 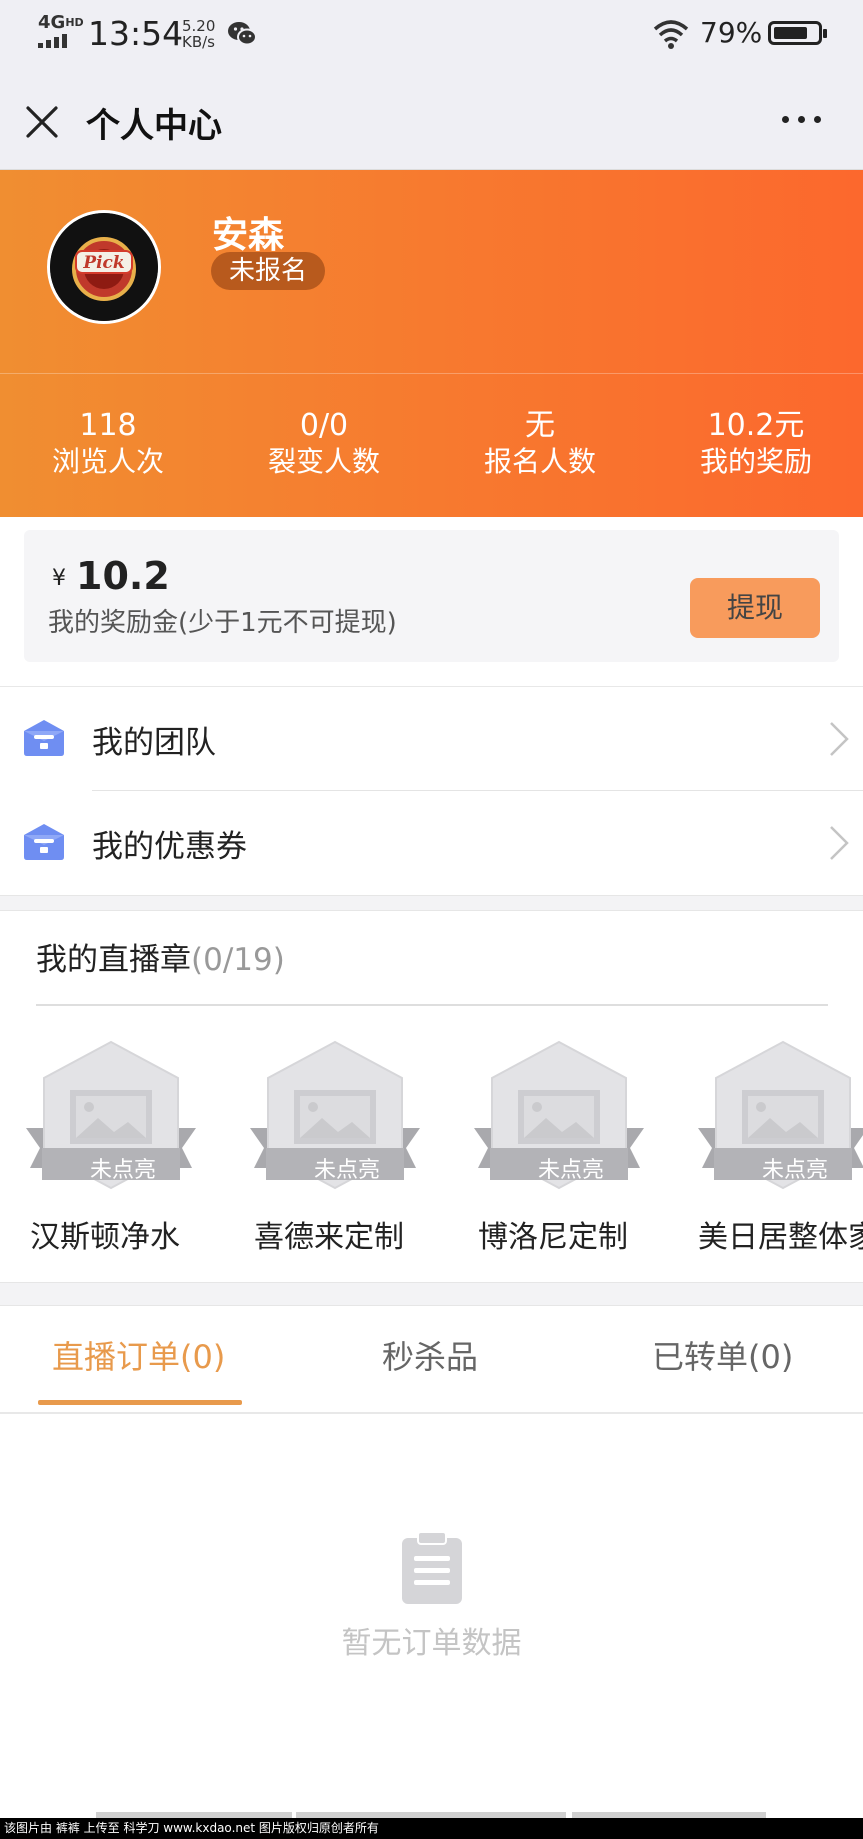 What do you see at coordinates (570, 1147) in the screenshot?
I see `badge-item: 未点亮 博洛尼定制` at bounding box center [570, 1147].